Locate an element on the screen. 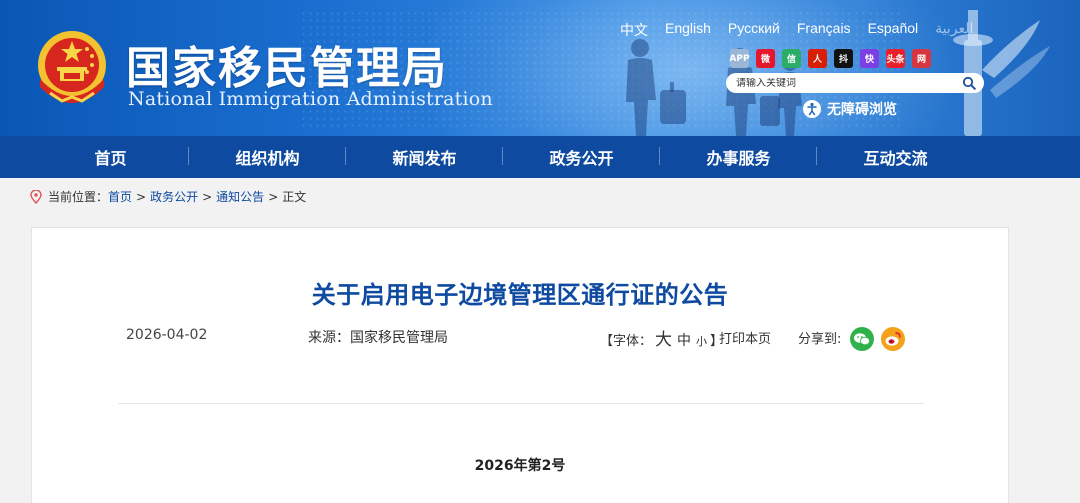 This screenshot has height=503, width=1080. share-wechat-icon is located at coordinates (862, 339).